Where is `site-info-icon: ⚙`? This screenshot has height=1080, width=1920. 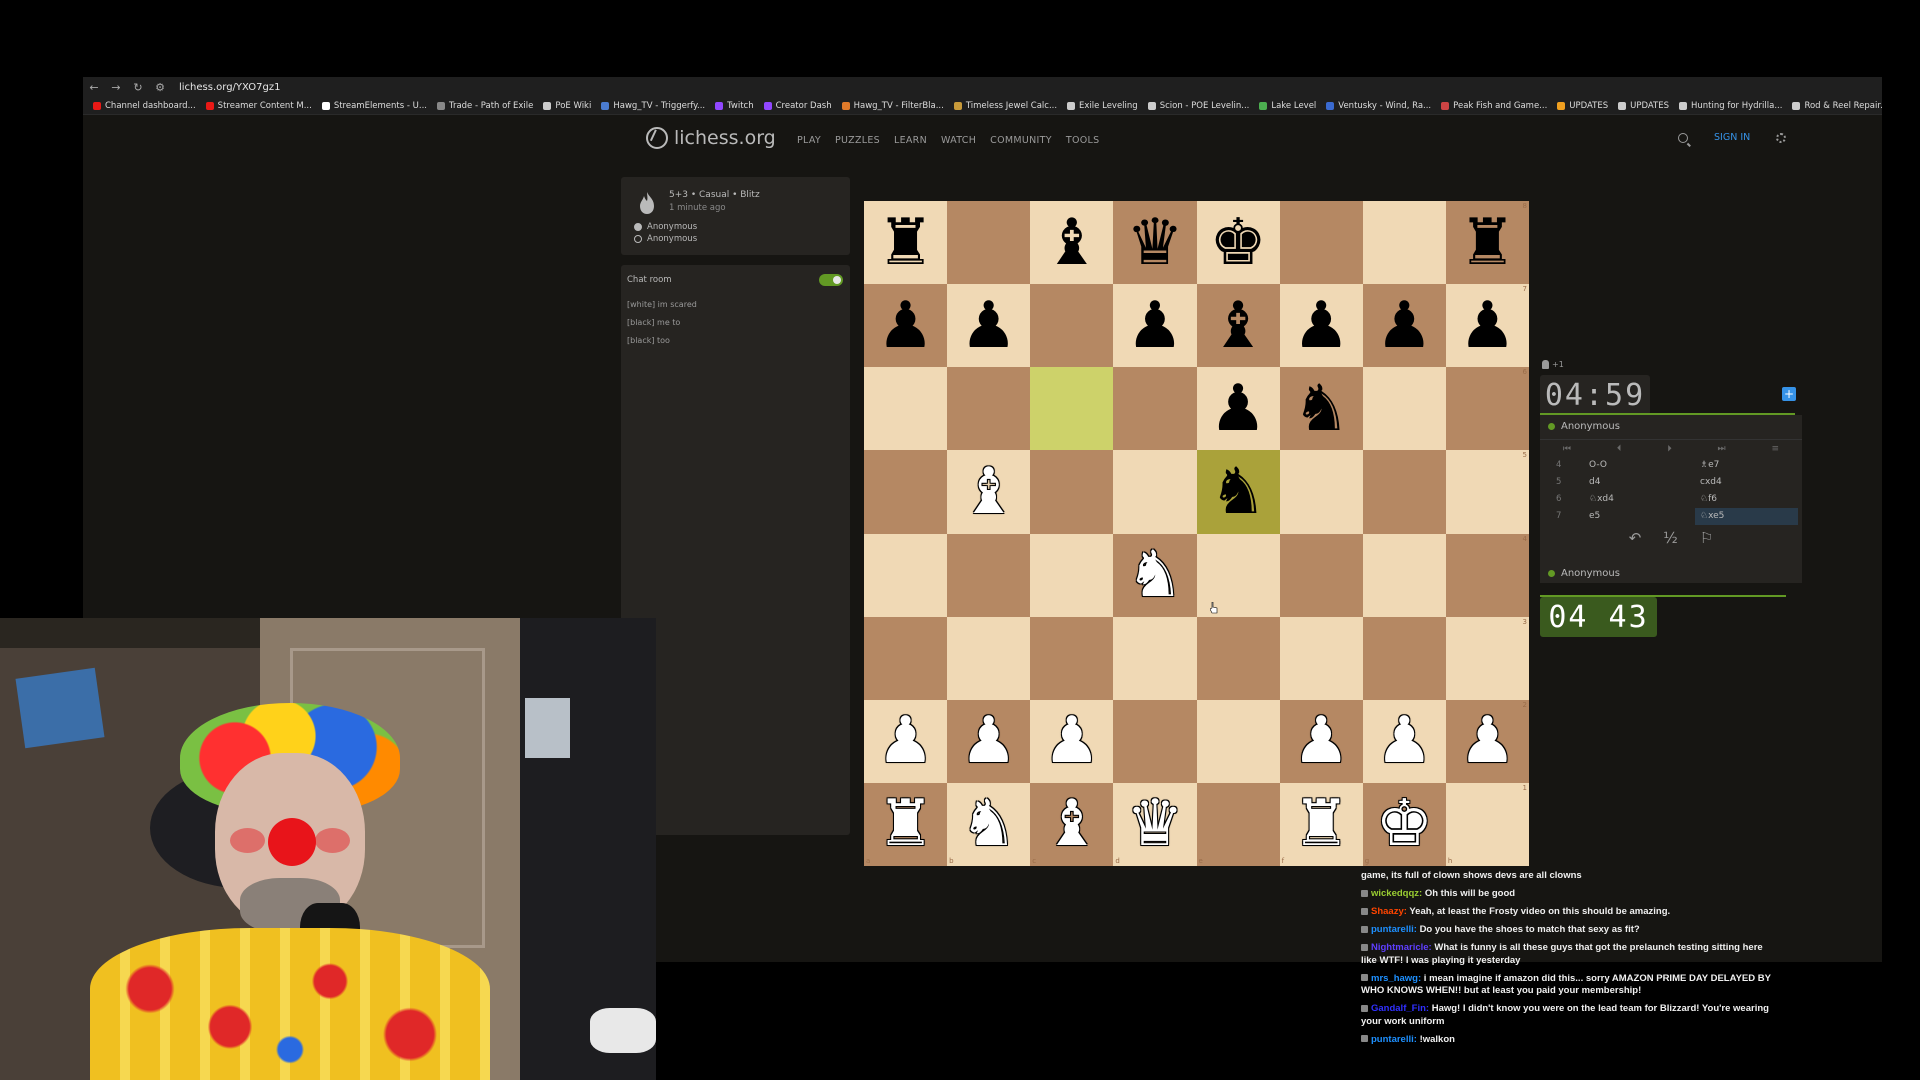 site-info-icon: ⚙ is located at coordinates (160, 87).